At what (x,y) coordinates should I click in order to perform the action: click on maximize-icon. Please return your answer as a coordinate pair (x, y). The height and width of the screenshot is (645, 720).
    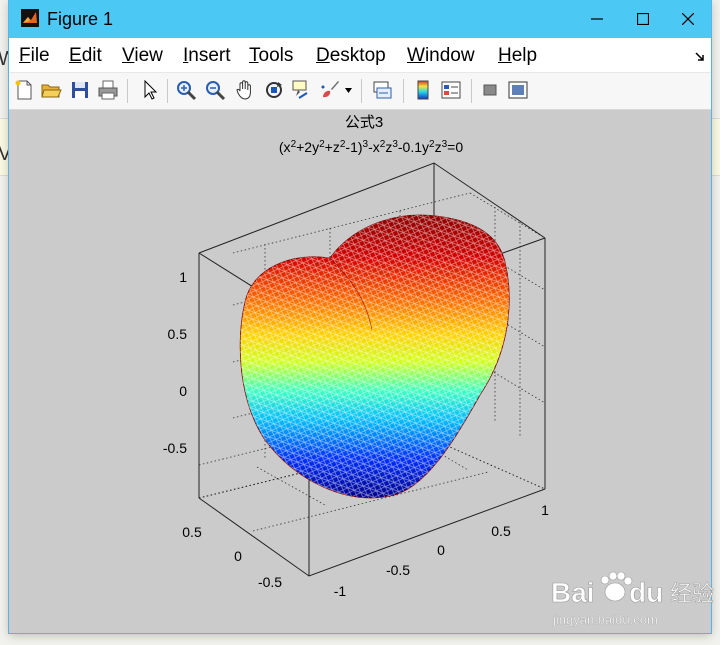
    Looking at the image, I should click on (643, 19).